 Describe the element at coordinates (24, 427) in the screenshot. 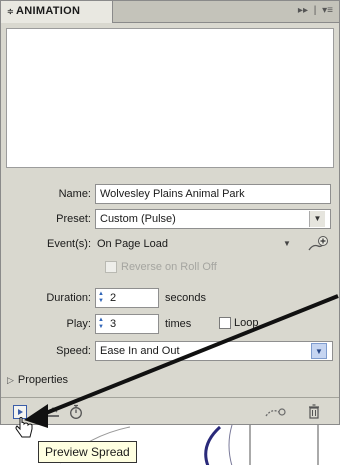

I see `hand-cursor-icon` at that location.